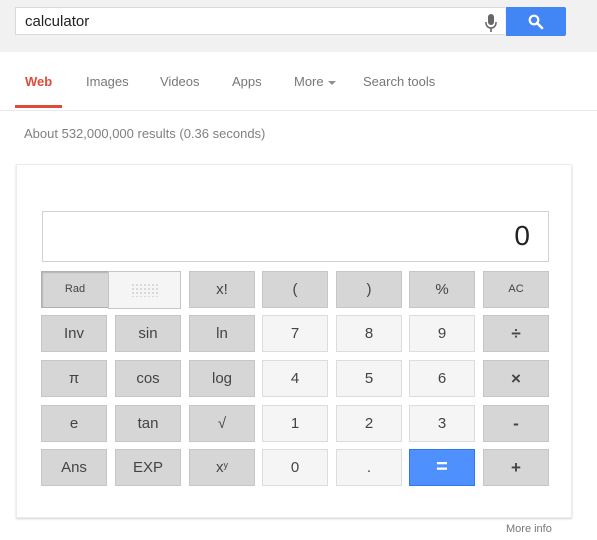 Image resolution: width=597 pixels, height=540 pixels. I want to click on microphone-icon, so click(491, 23).